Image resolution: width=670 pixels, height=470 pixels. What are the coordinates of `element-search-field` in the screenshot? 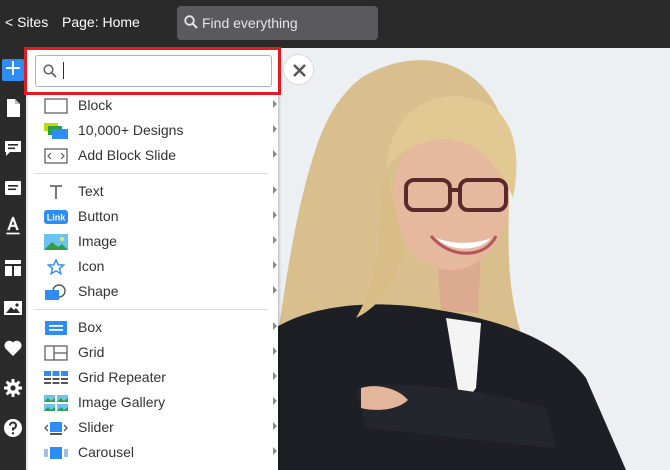 It's located at (153, 71).